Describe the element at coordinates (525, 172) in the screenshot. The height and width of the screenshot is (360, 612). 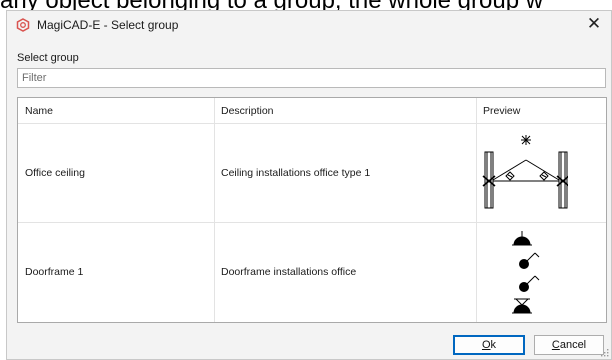
I see `ceiling-installation-symbol-icon` at that location.